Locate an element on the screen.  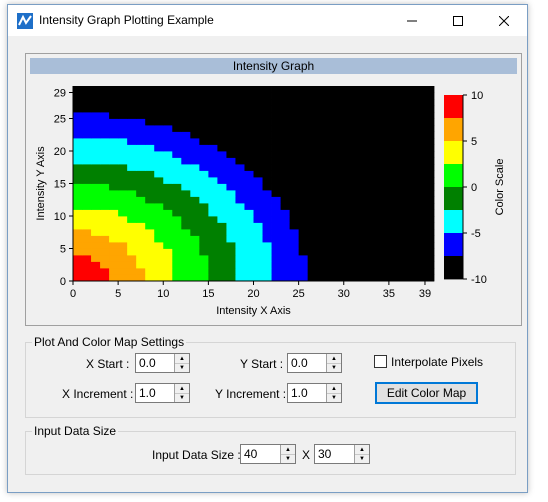
data-width-spinner: ▲ ▼ is located at coordinates (287, 454).